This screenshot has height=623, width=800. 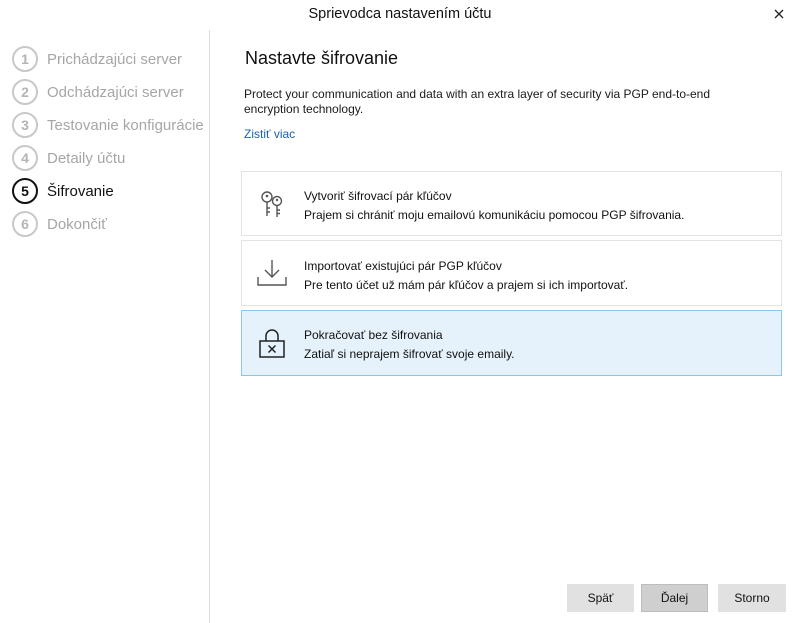 I want to click on step-number: 4, so click(x=25, y=158).